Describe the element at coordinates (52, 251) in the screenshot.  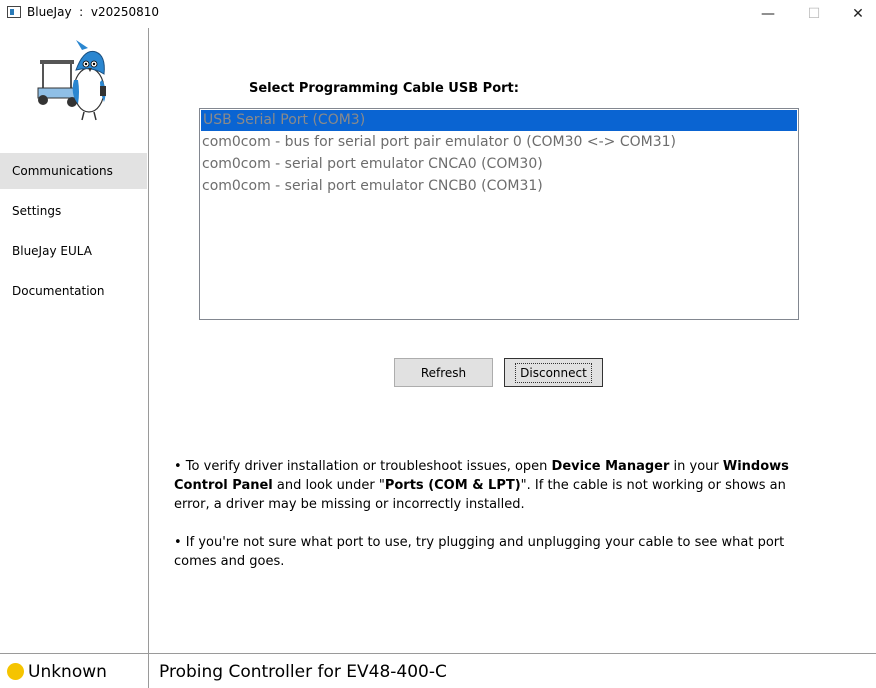
I see `sidebar-item-label: BlueJay EULA` at that location.